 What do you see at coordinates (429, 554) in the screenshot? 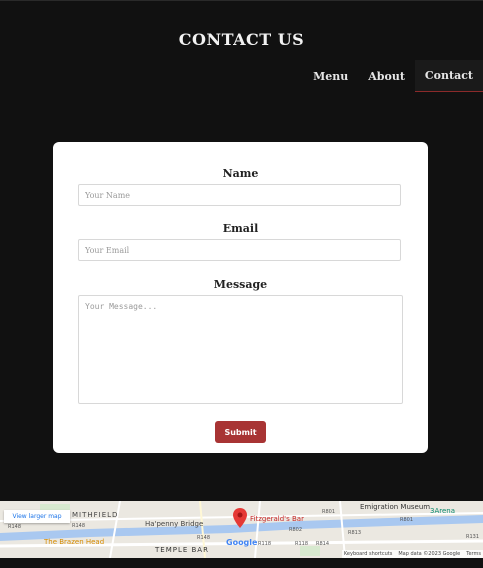
I see `map-data-notice: Map data ©2023 Google` at bounding box center [429, 554].